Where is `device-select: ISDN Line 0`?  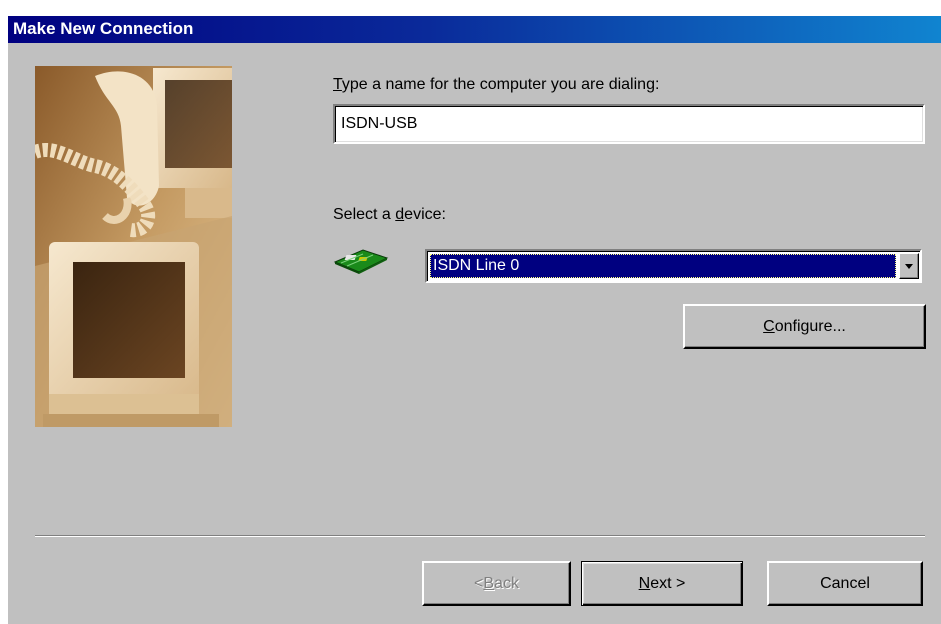
device-select: ISDN Line 0 is located at coordinates (673, 266).